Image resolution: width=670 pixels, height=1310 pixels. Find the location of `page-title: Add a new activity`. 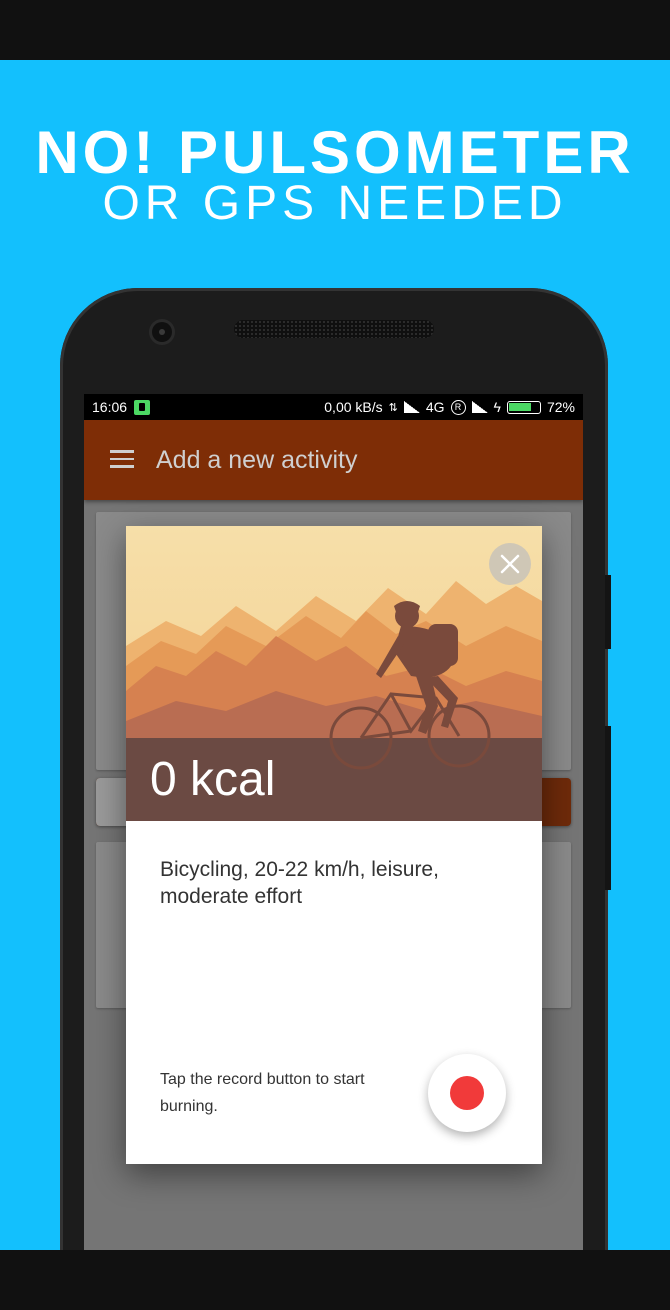

page-title: Add a new activity is located at coordinates (257, 460).